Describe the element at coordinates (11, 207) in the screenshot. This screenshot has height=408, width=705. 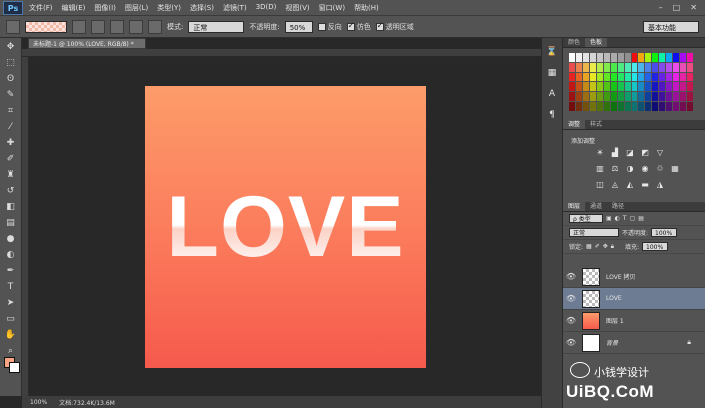
I see `eraser-tool-icon: ◧` at that location.